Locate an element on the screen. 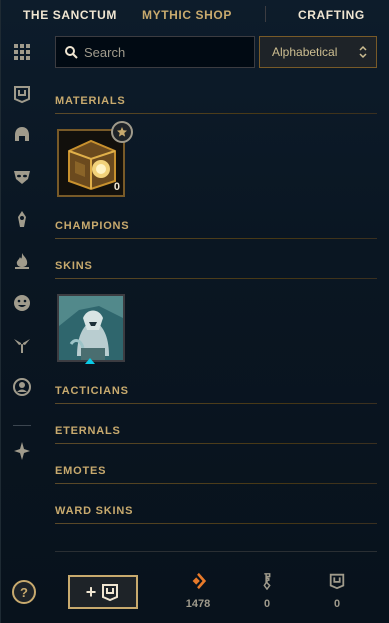 This screenshot has width=389, height=623. search-input is located at coordinates (164, 52).